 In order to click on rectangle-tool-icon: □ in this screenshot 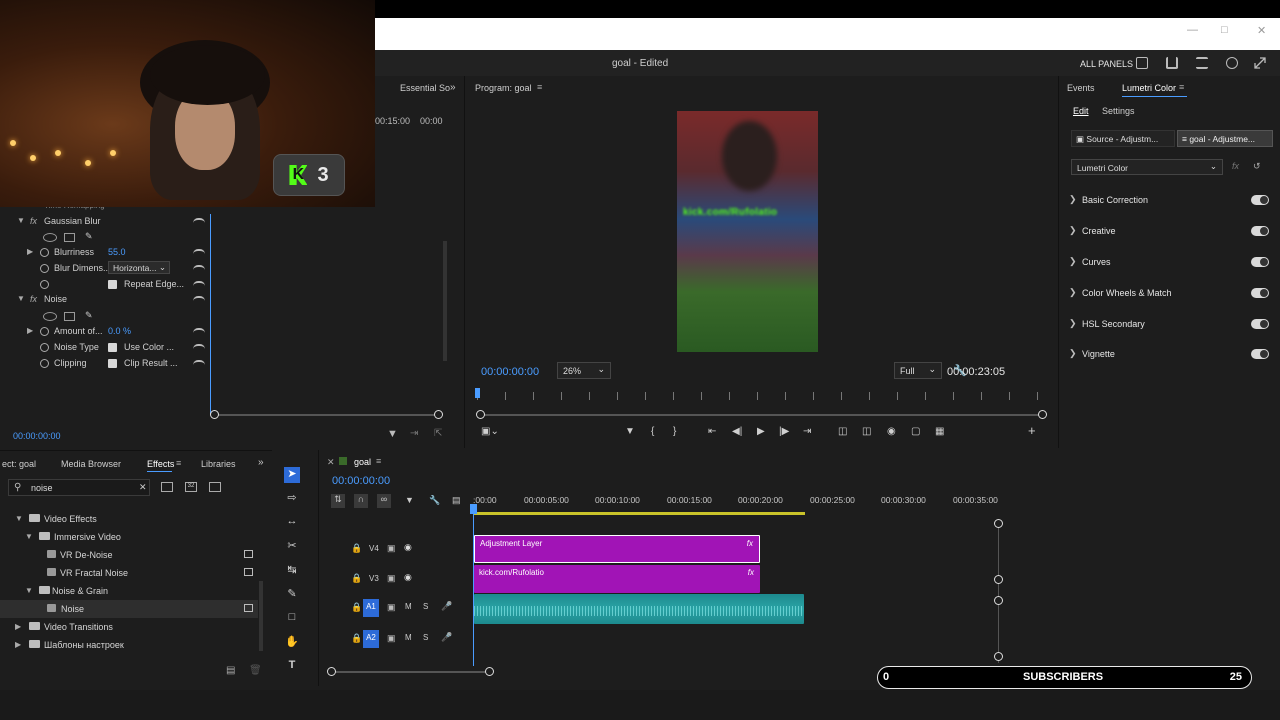, I will do `click(292, 618)`.